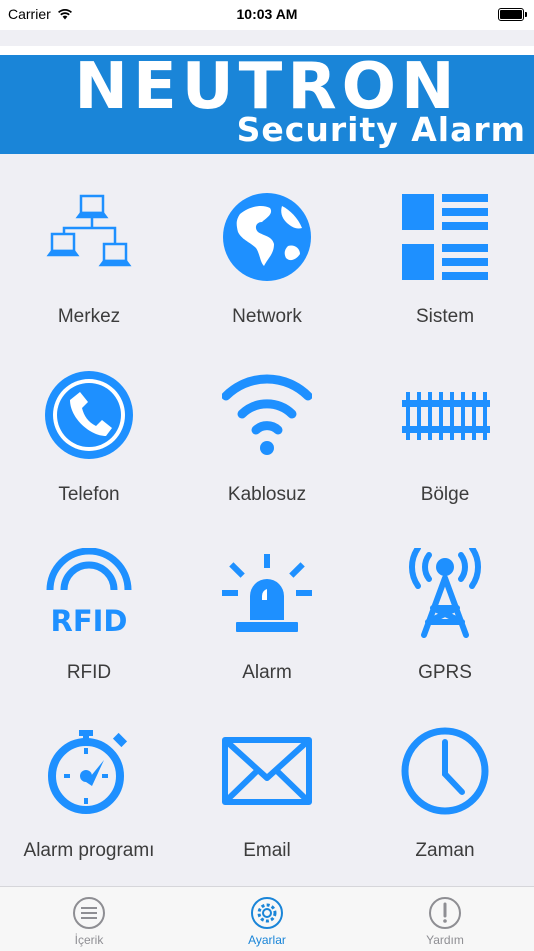 This screenshot has width=534, height=951. I want to click on grid-label: Email, so click(267, 850).